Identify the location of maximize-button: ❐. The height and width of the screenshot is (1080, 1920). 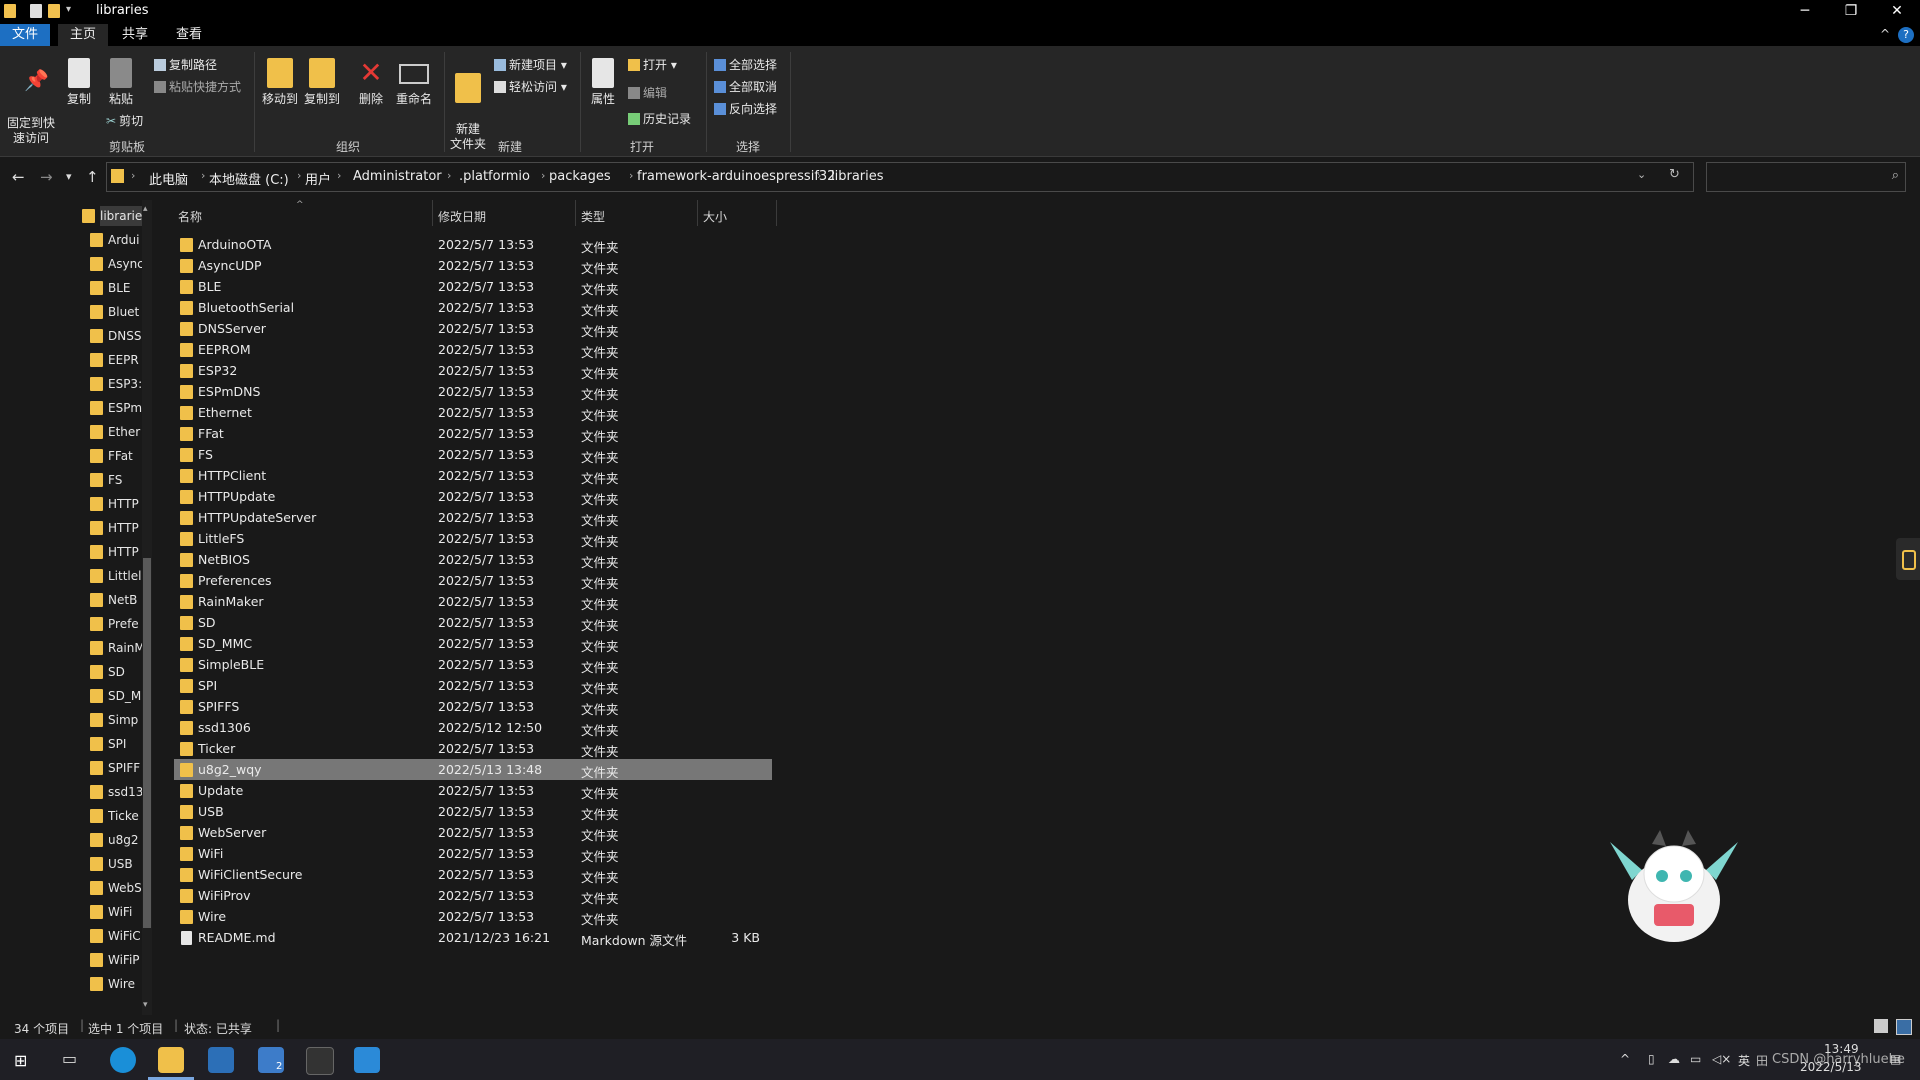
(1851, 12).